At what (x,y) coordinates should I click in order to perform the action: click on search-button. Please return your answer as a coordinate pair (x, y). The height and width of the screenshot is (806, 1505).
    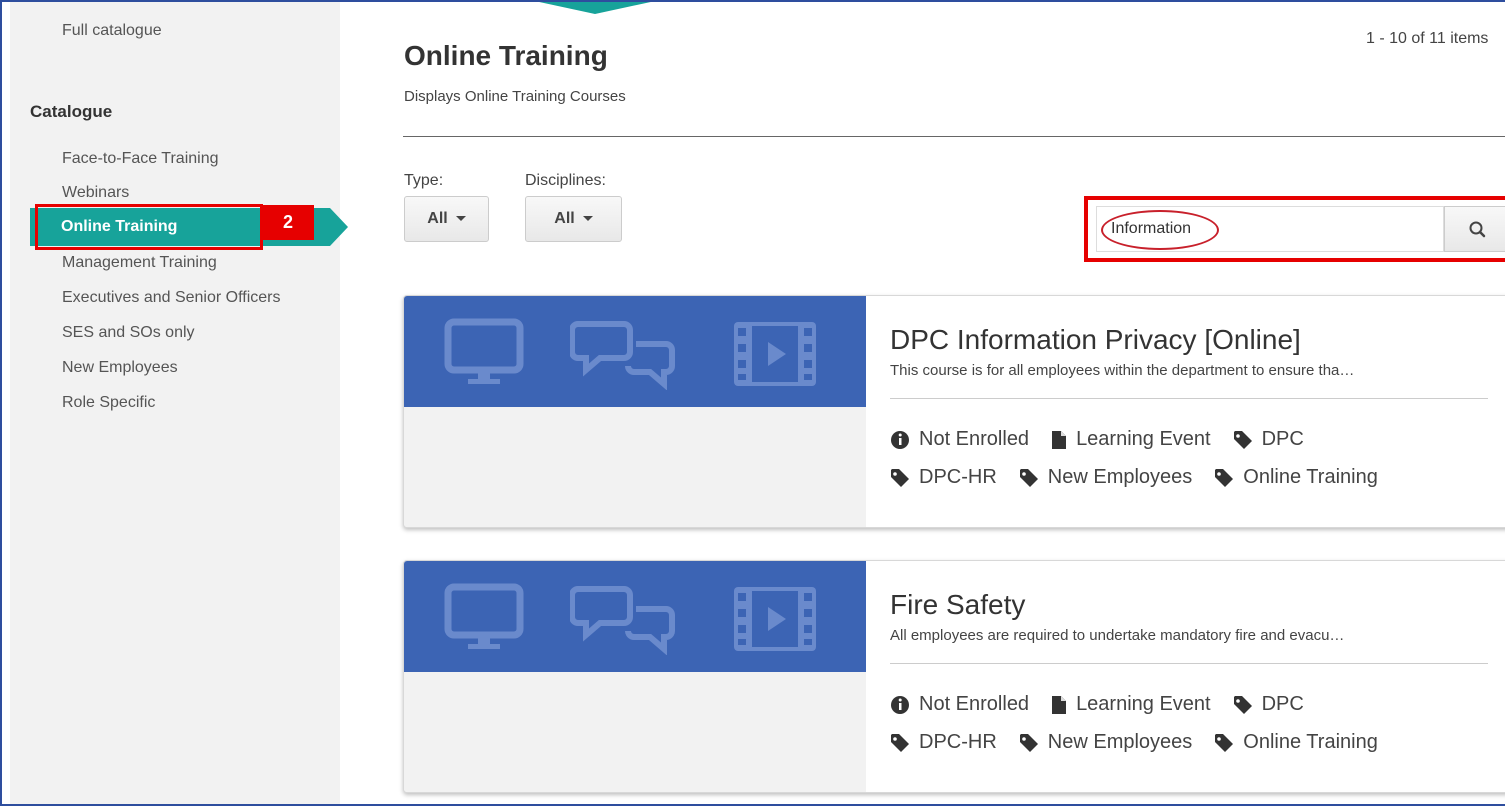
    Looking at the image, I should click on (1474, 229).